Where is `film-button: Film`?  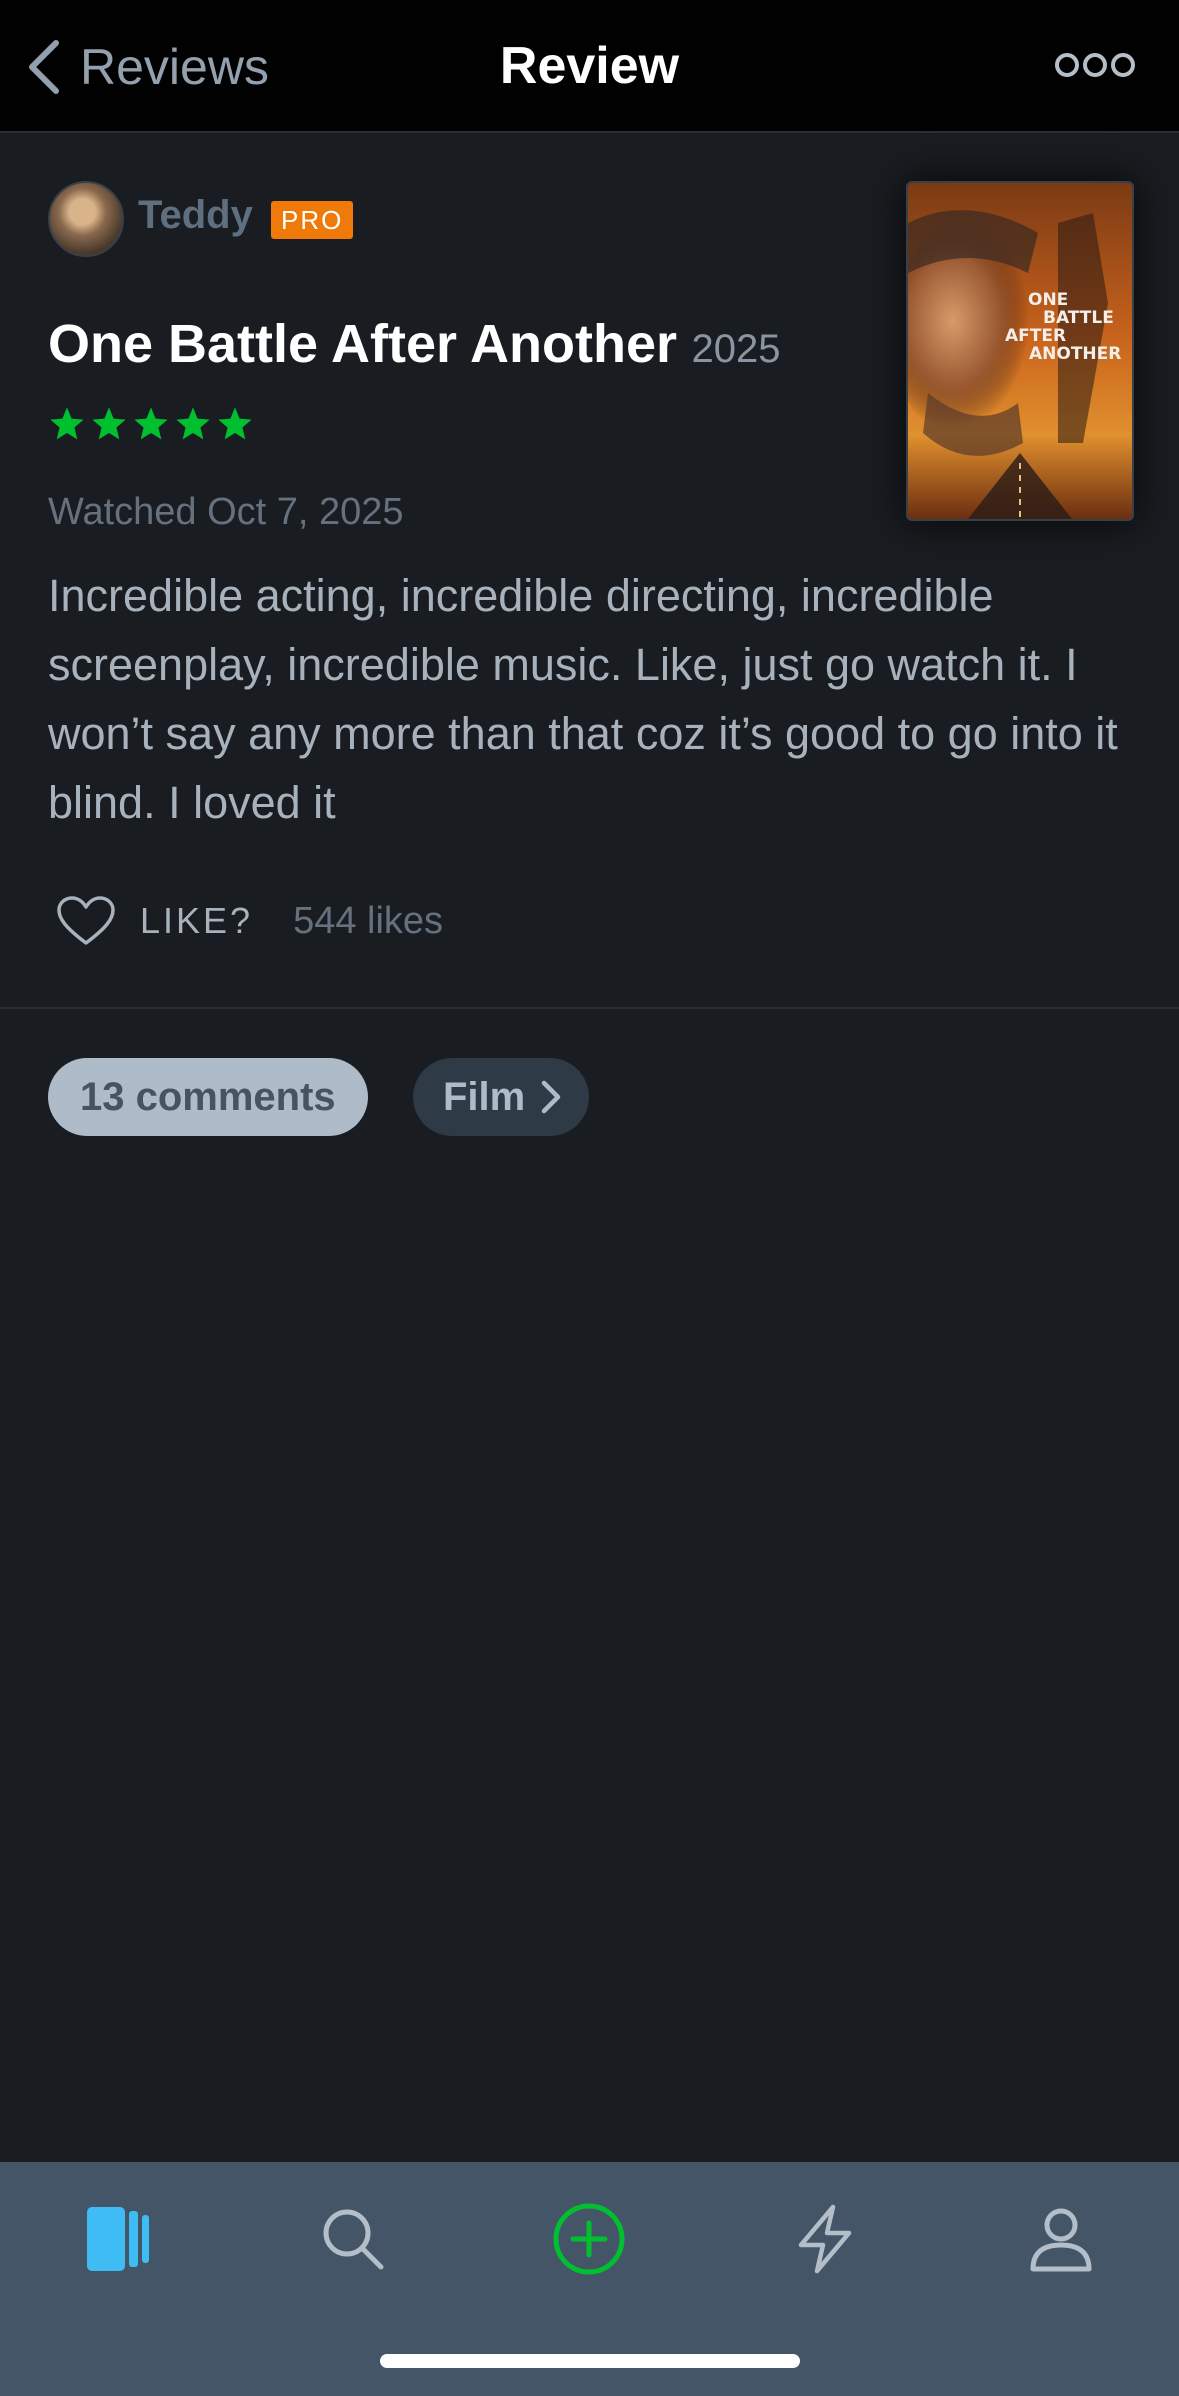
film-button: Film is located at coordinates (501, 1097).